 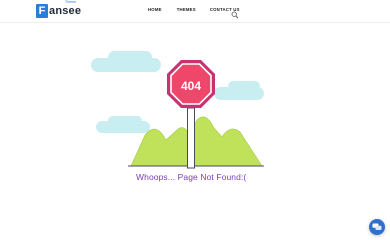 I want to click on cloud-left, so click(x=126, y=61).